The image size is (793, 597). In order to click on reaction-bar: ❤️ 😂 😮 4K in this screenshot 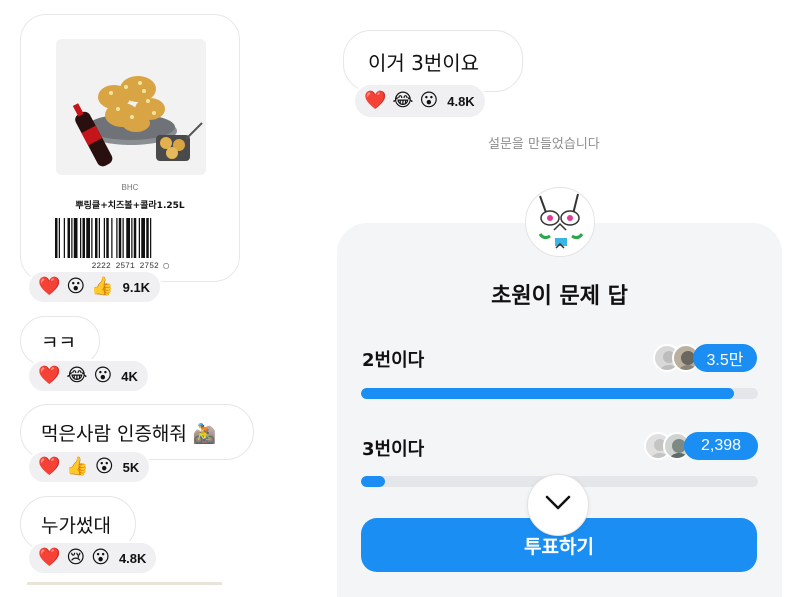, I will do `click(88, 376)`.